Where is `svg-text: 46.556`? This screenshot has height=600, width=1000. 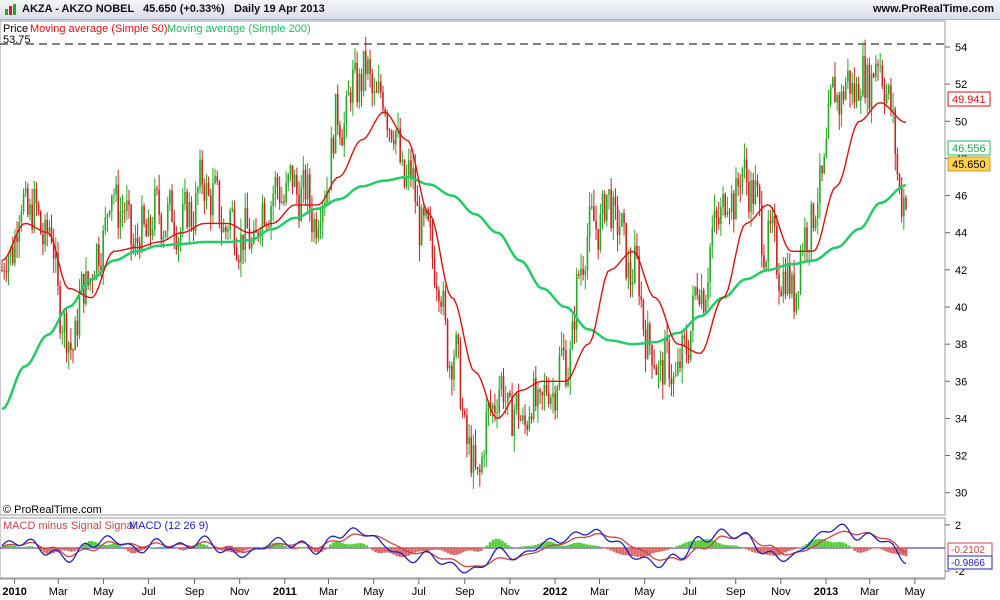
svg-text: 46.556 is located at coordinates (969, 149).